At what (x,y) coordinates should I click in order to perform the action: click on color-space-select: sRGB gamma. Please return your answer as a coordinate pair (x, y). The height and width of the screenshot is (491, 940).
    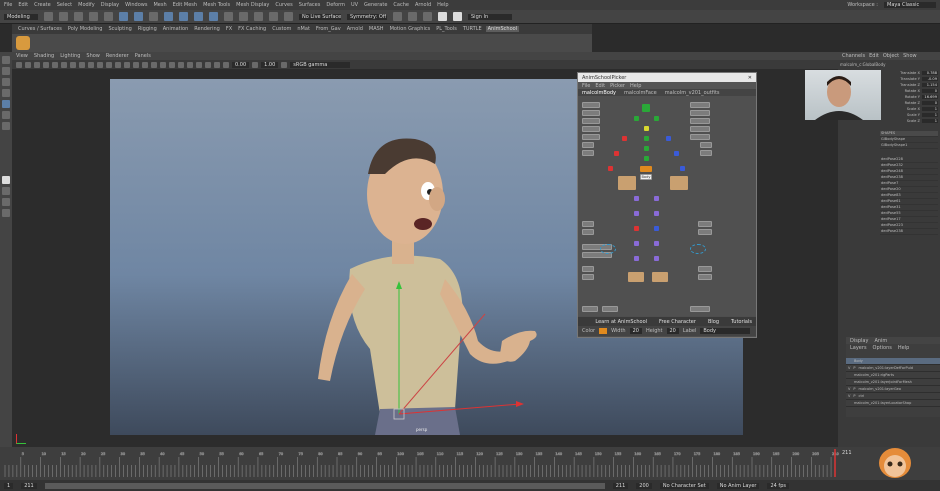
    Looking at the image, I should click on (320, 64).